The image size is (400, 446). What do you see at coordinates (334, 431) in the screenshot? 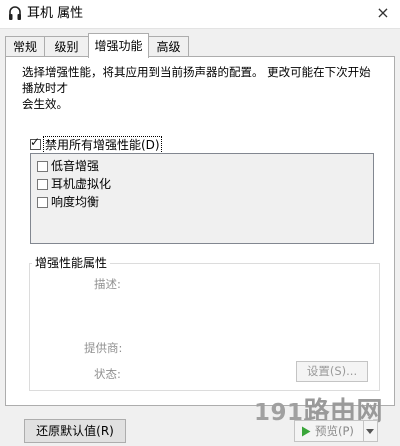
I see `preview-label: 预览(P)` at bounding box center [334, 431].